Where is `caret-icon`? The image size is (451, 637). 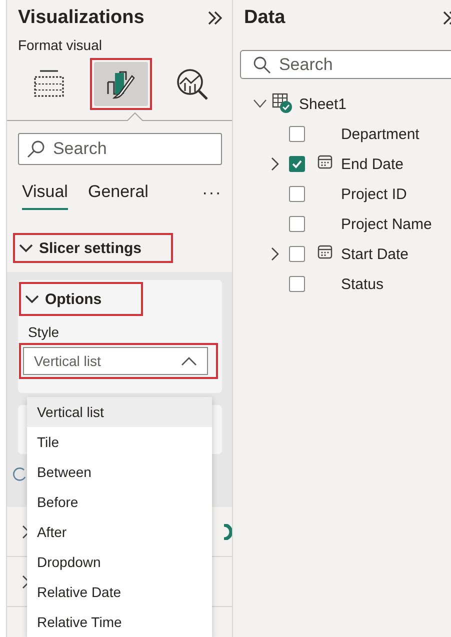 caret-icon is located at coordinates (188, 361).